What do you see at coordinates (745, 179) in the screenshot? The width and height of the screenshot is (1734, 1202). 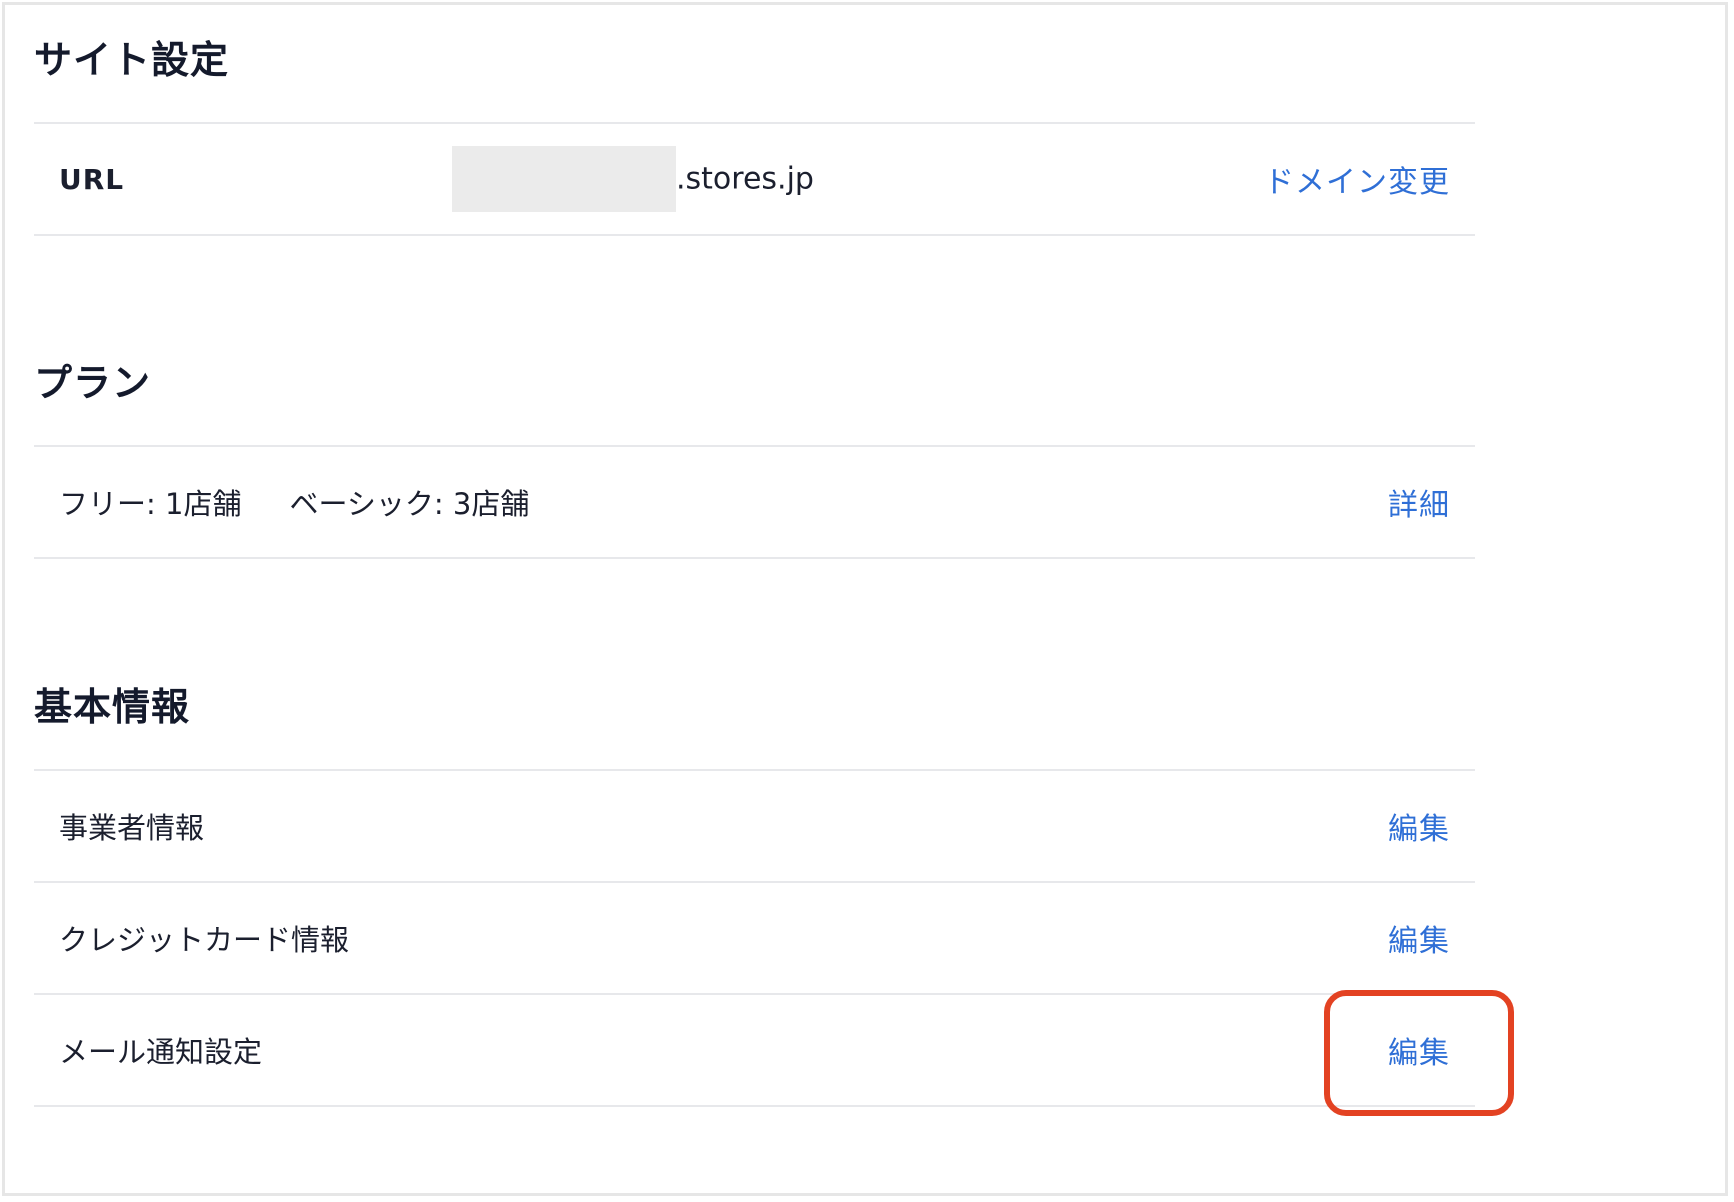 I see `url-suffix: .stores.jp` at bounding box center [745, 179].